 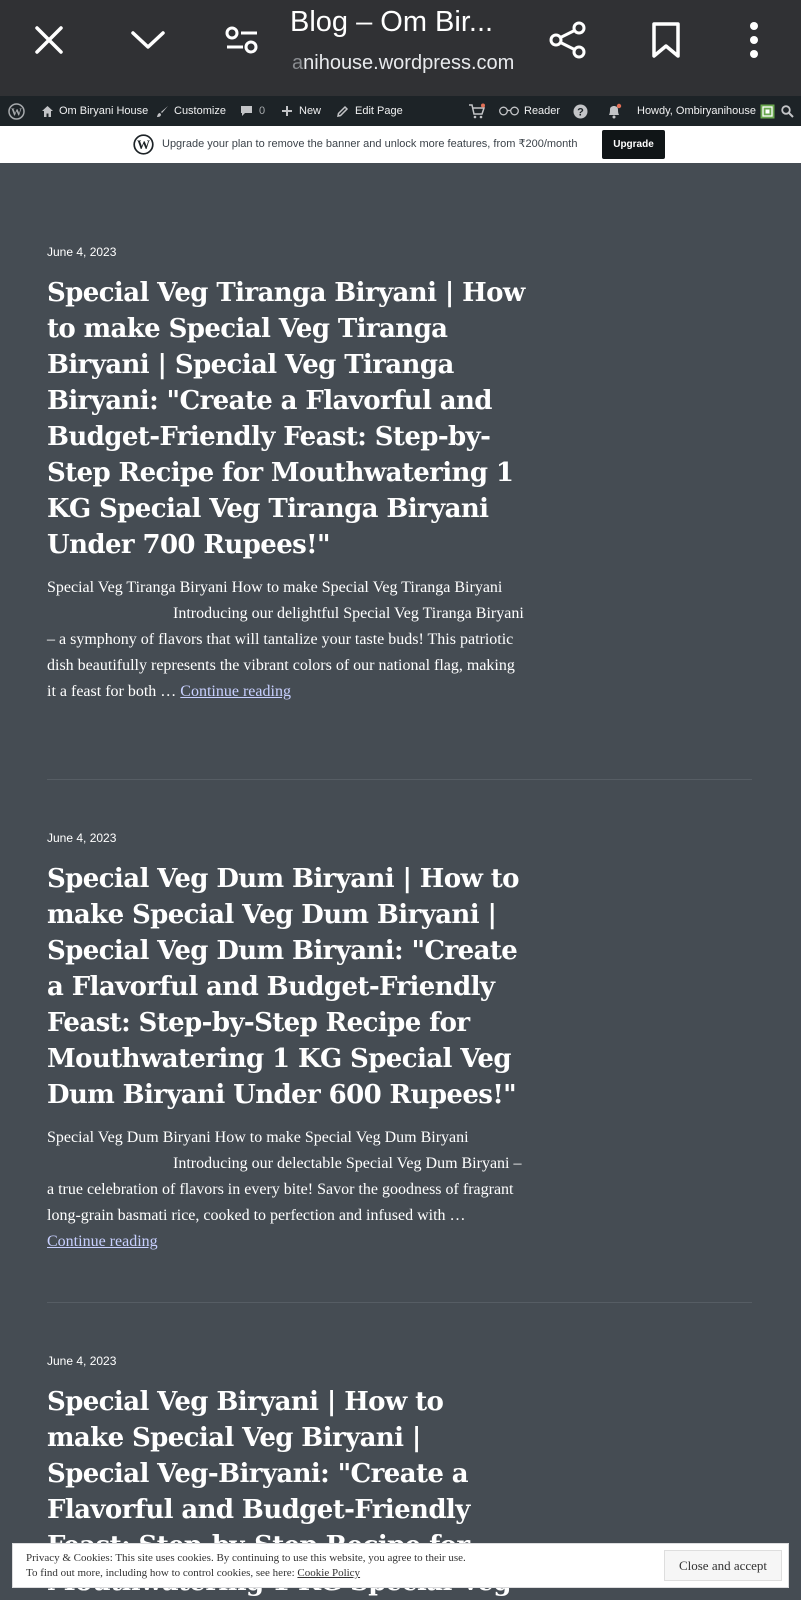 What do you see at coordinates (200, 111) in the screenshot?
I see `customize-label: Customize` at bounding box center [200, 111].